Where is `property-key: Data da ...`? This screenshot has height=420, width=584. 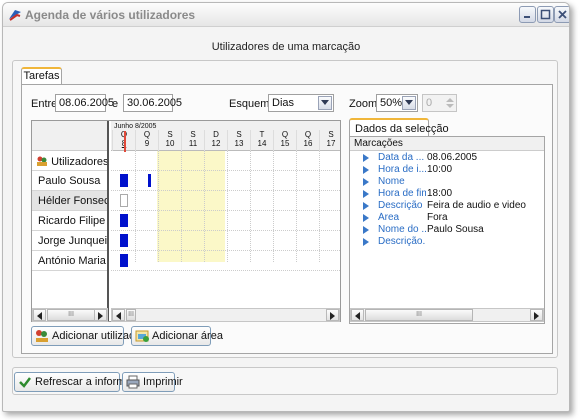 property-key: Data da ... is located at coordinates (401, 157).